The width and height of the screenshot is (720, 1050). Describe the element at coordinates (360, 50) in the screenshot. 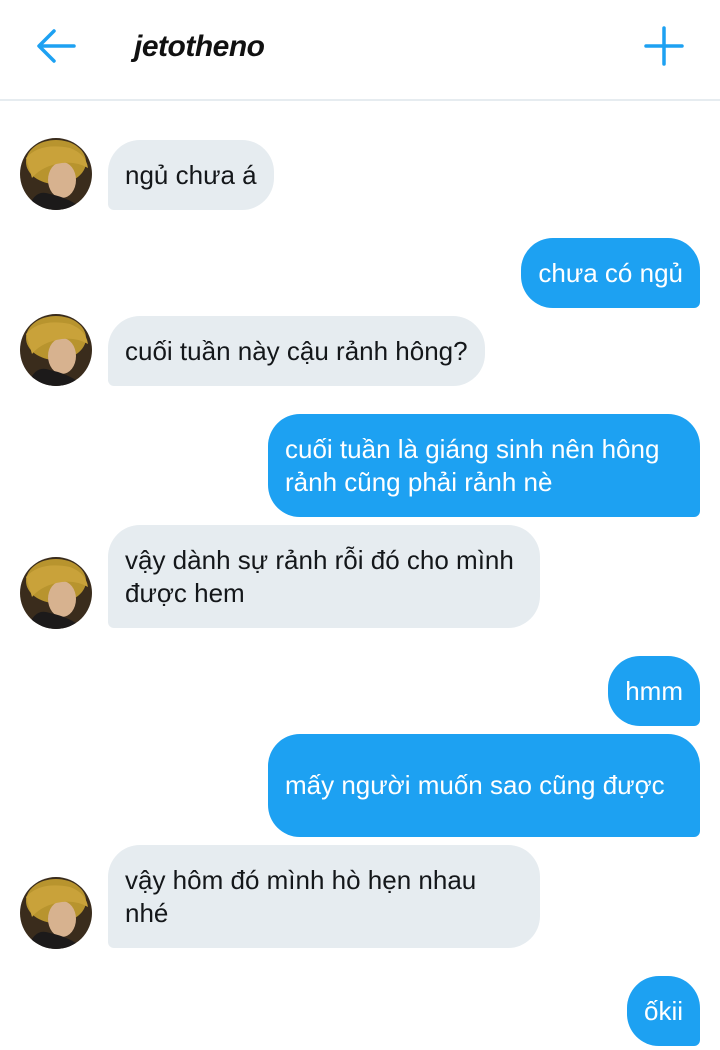

I see `conversation-header: jetotheno` at that location.